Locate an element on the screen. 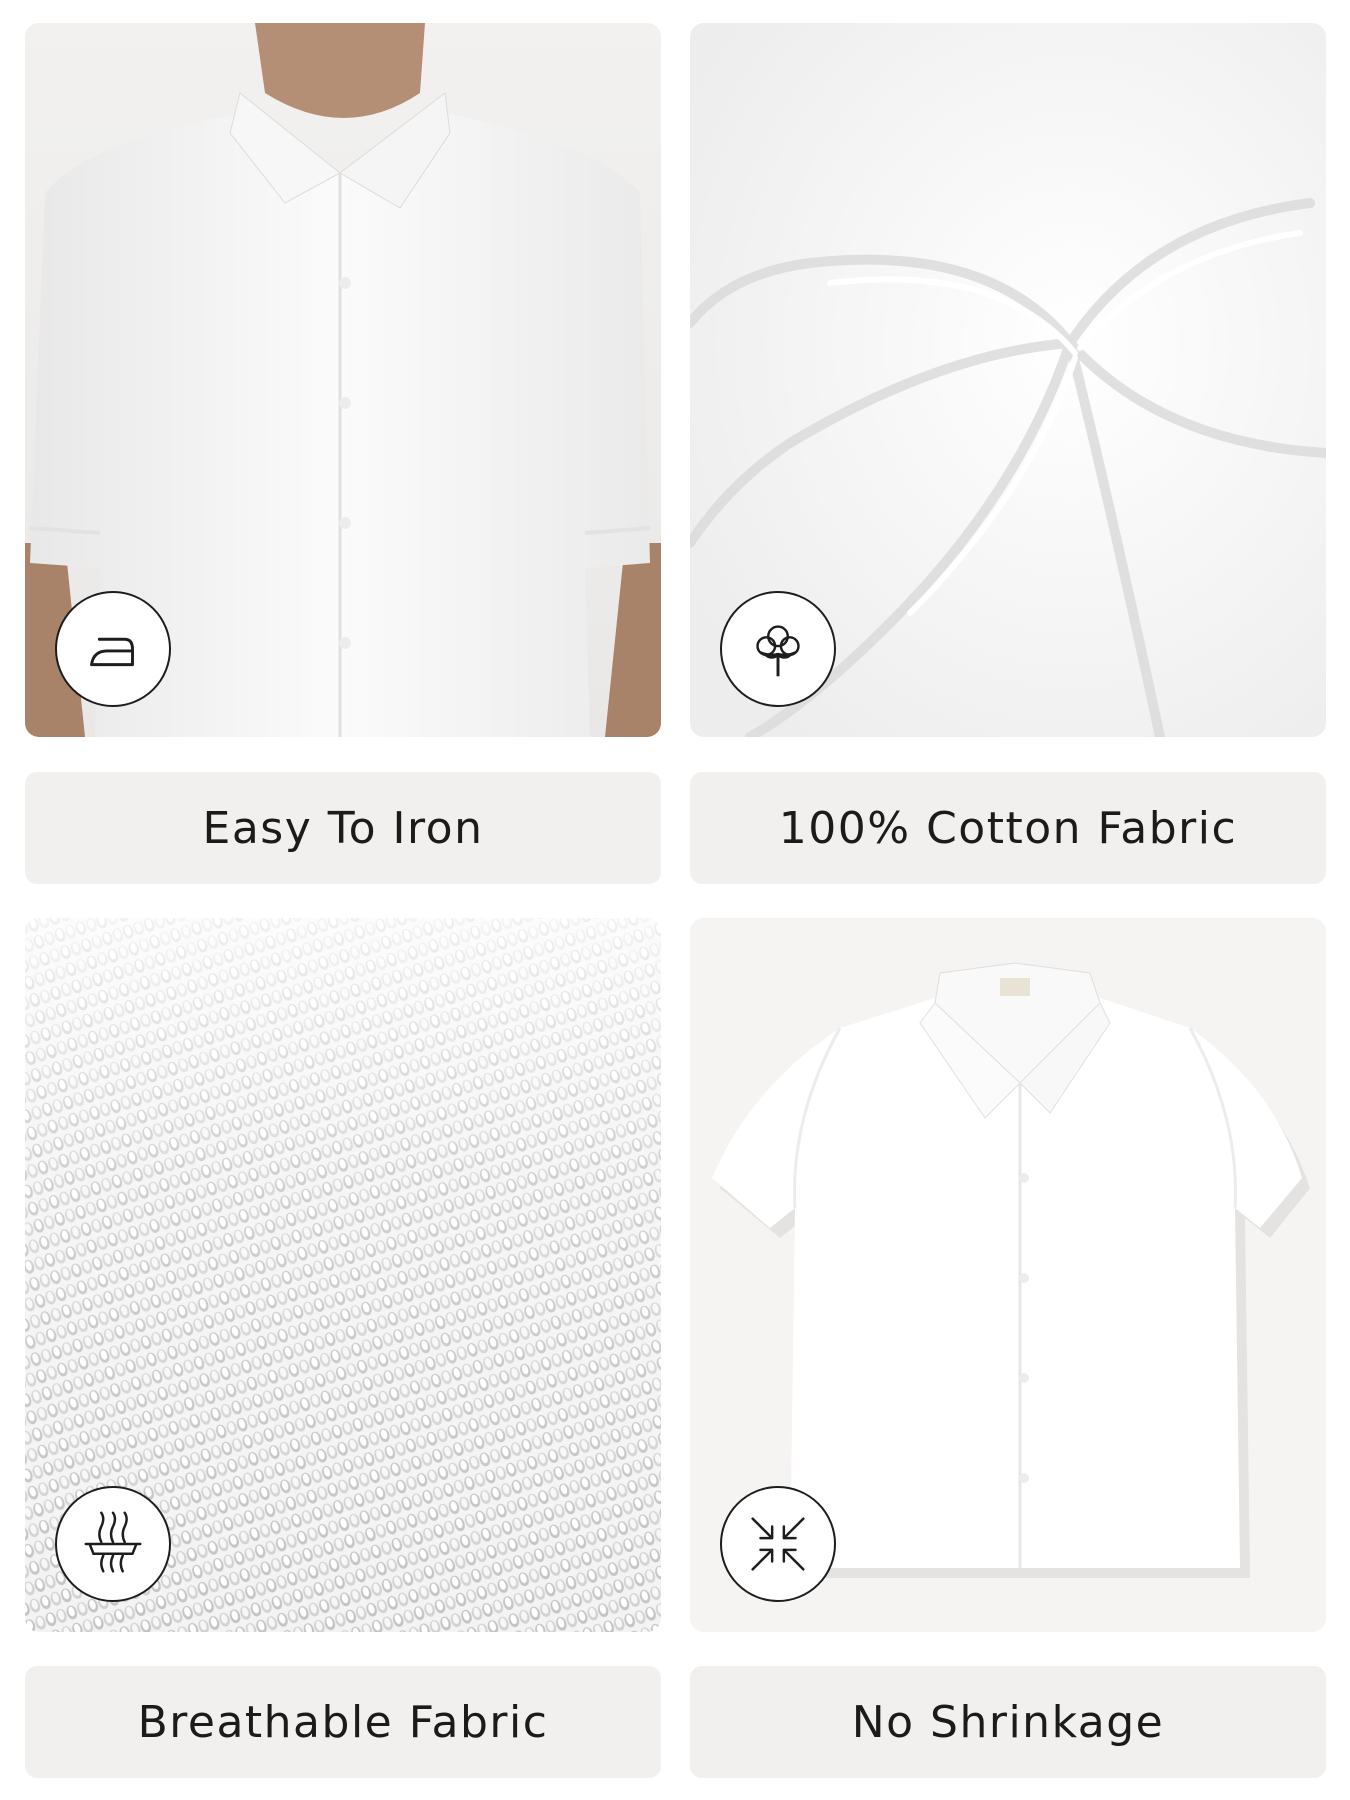  feature-label: Easy To Iron is located at coordinates (343, 828).